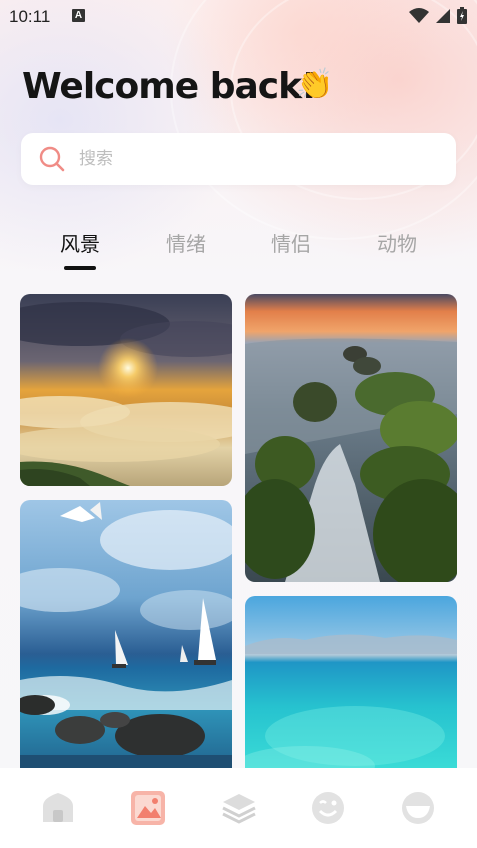 This screenshot has width=477, height=848. Describe the element at coordinates (443, 15) in the screenshot. I see `signal-icon` at that location.